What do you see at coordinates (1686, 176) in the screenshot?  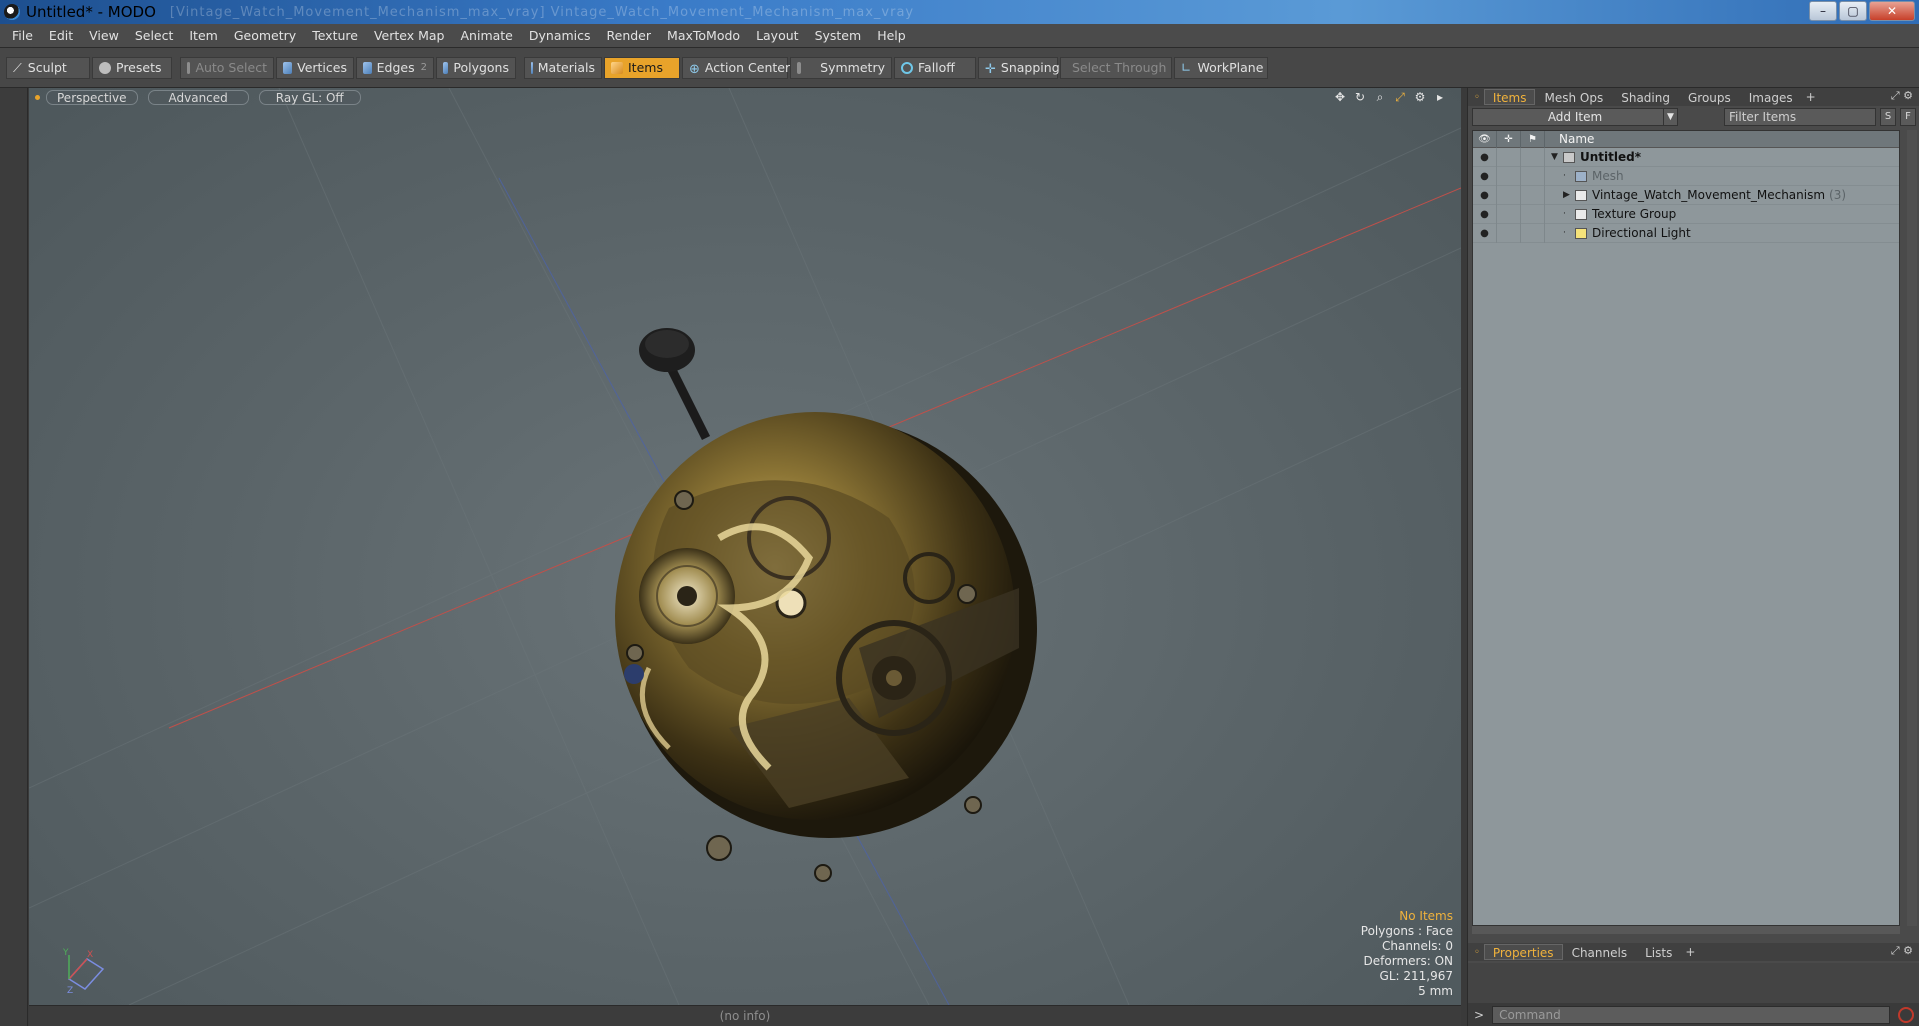 I see `list-item: ● · Mesh` at bounding box center [1686, 176].